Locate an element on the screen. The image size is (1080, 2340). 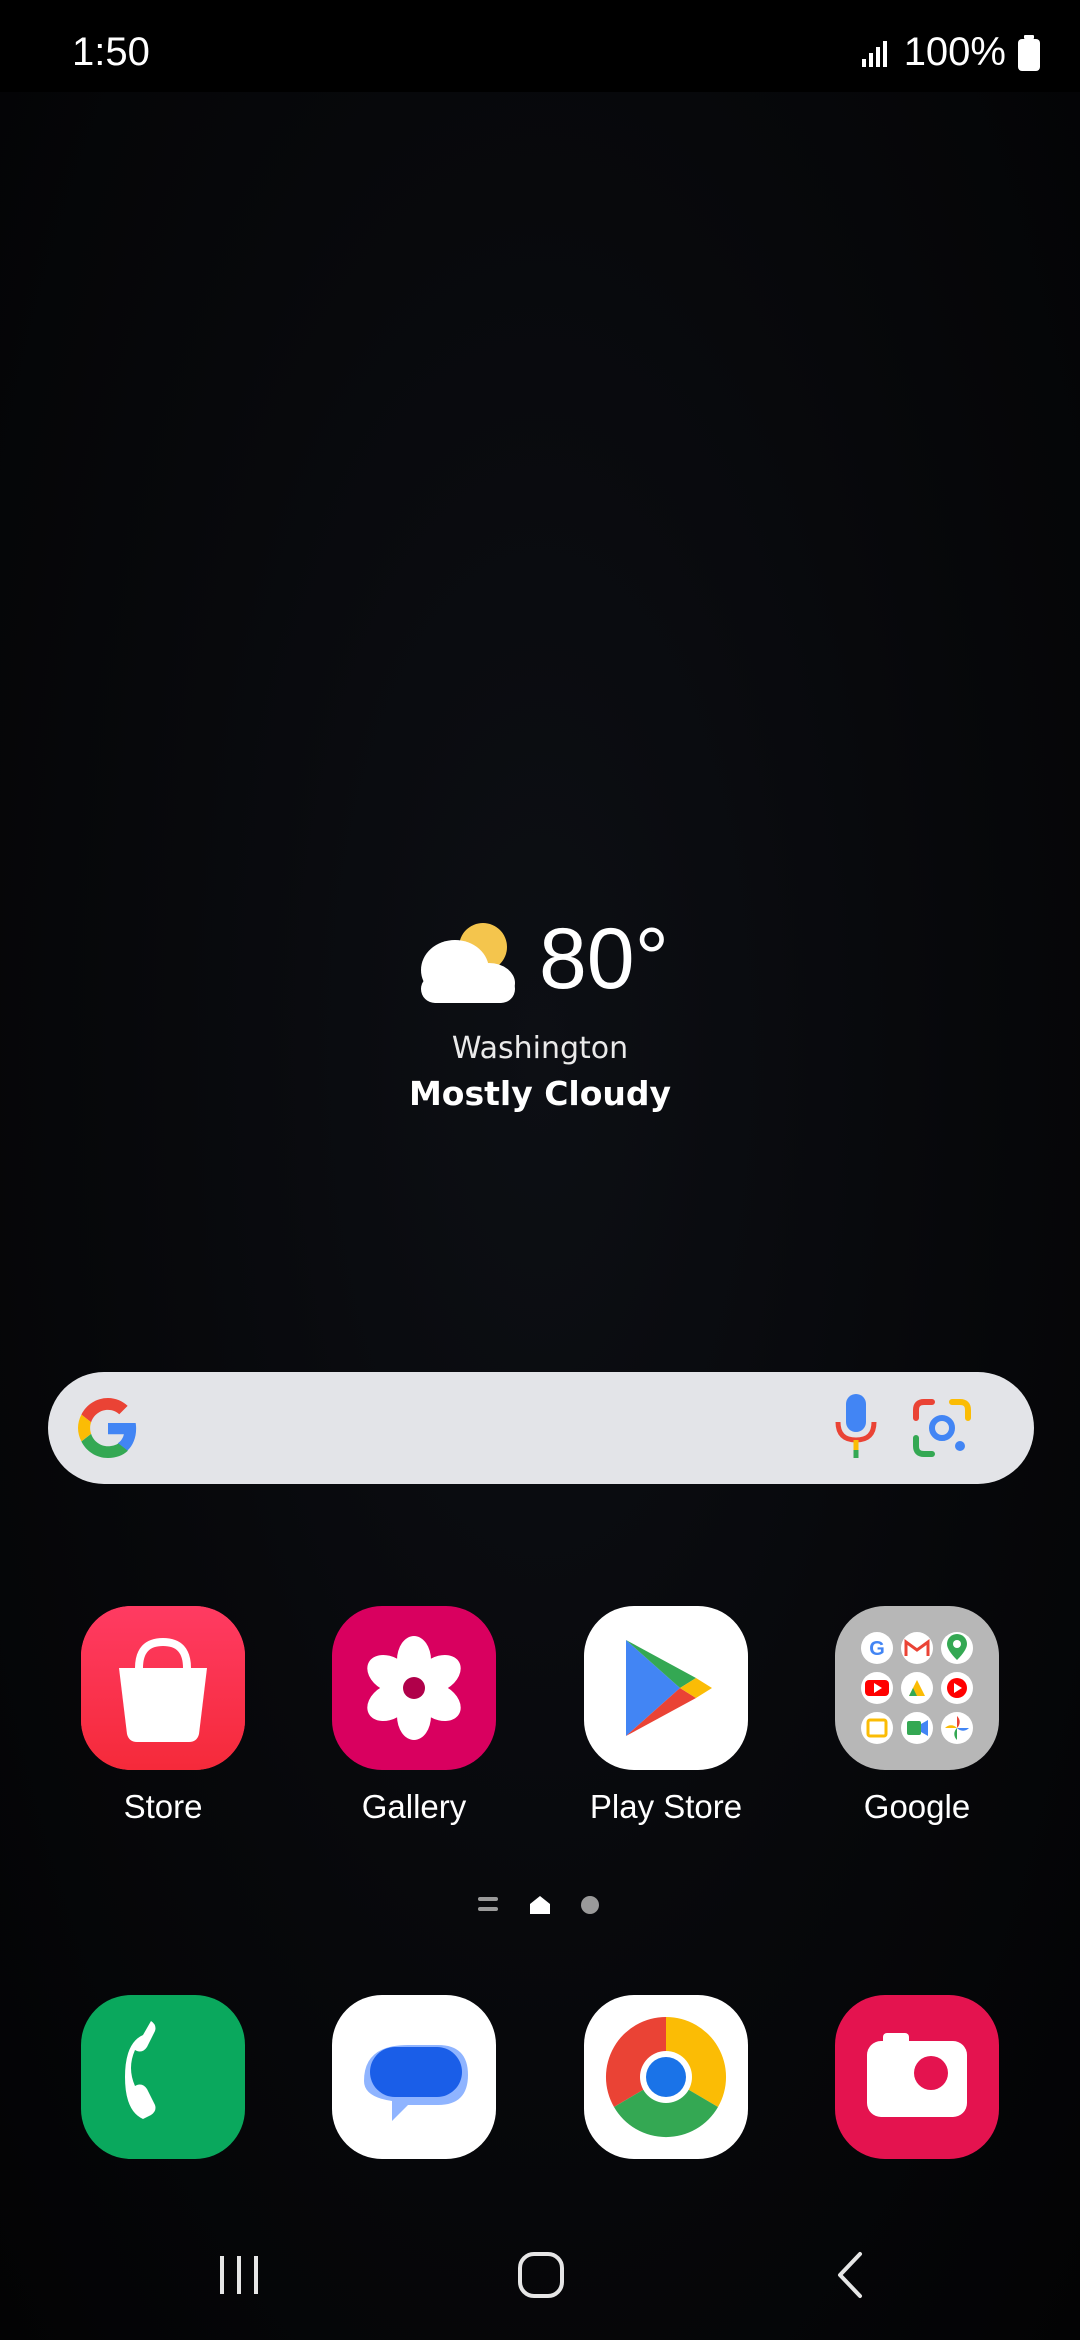
dock-chrome is located at coordinates (666, 2077).